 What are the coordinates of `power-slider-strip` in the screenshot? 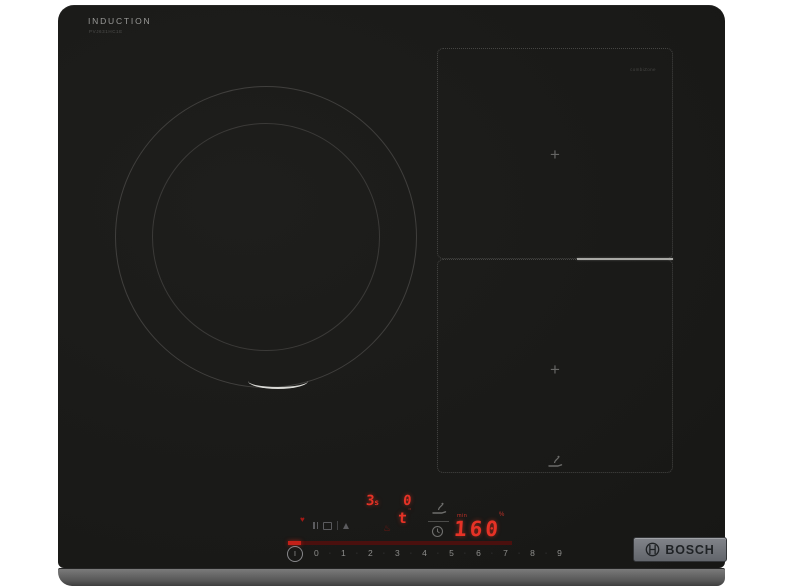 It's located at (400, 543).